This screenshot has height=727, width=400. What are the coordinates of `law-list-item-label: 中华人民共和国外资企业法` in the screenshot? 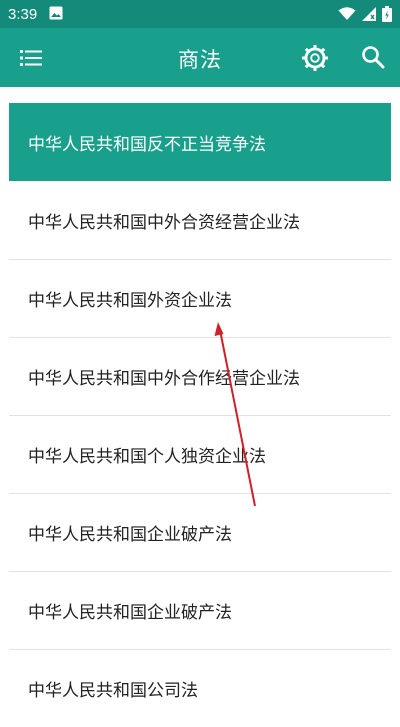 It's located at (130, 300).